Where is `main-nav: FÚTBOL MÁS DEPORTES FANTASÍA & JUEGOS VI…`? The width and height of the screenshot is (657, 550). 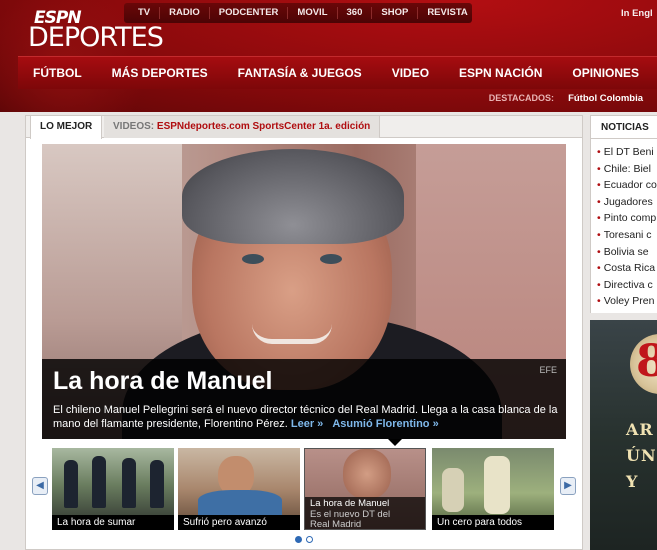 main-nav: FÚTBOL MÁS DEPORTES FANTASÍA & JUEGOS VI… is located at coordinates (337, 72).